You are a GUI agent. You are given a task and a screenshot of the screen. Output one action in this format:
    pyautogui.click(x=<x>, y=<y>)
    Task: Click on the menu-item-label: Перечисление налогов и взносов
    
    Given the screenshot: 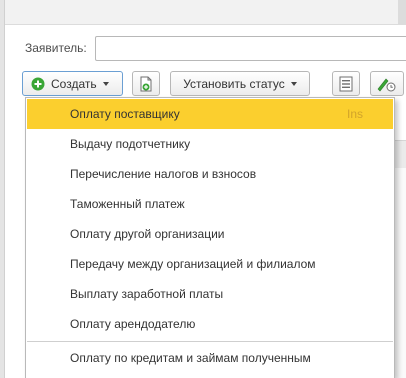 What is the action you would take?
    pyautogui.click(x=163, y=174)
    